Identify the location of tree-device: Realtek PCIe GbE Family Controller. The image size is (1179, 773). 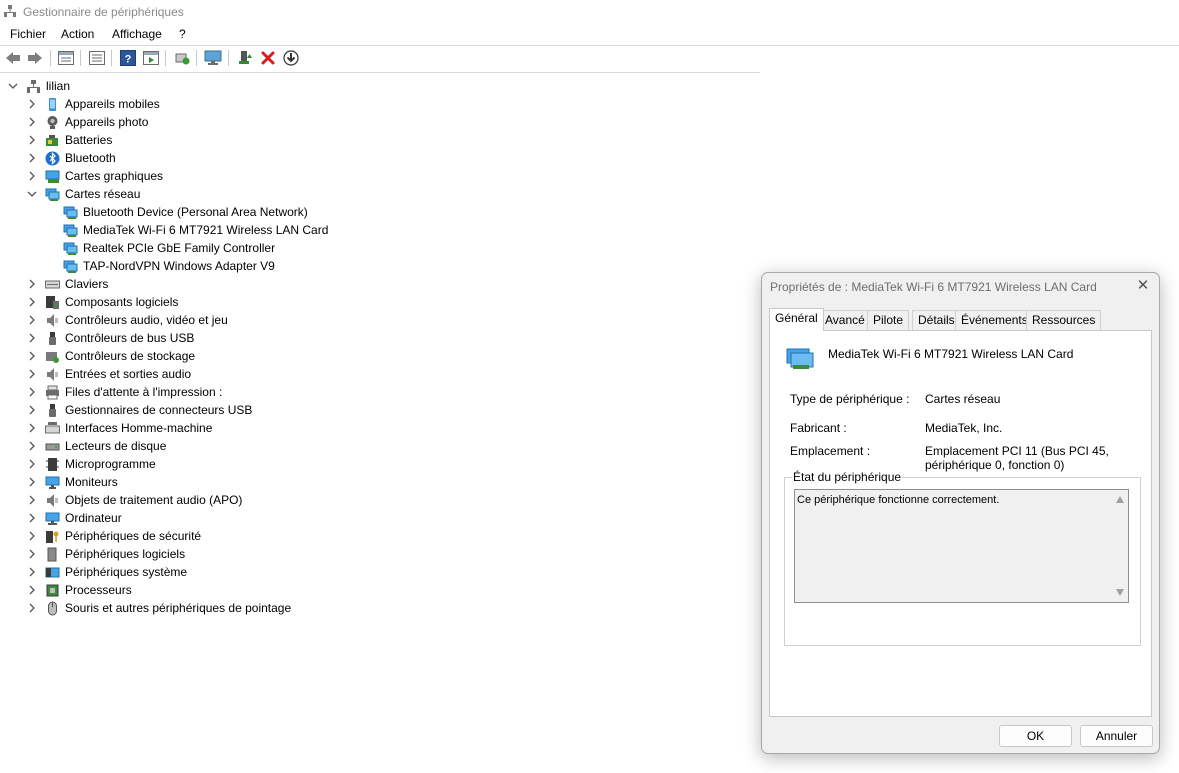
(169, 248).